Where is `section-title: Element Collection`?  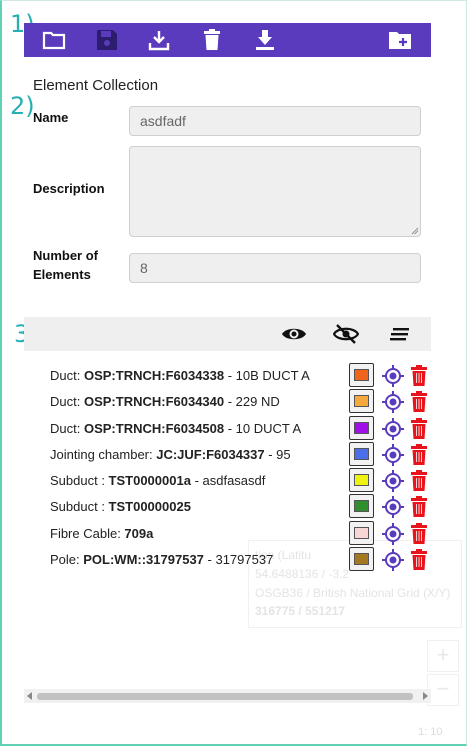 section-title: Element Collection is located at coordinates (96, 85).